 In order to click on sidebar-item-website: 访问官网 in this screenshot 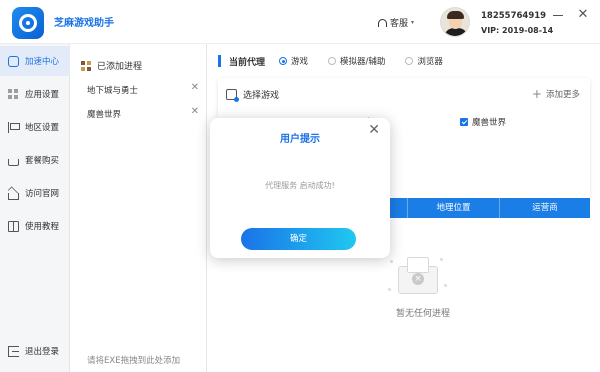, I will do `click(35, 193)`.